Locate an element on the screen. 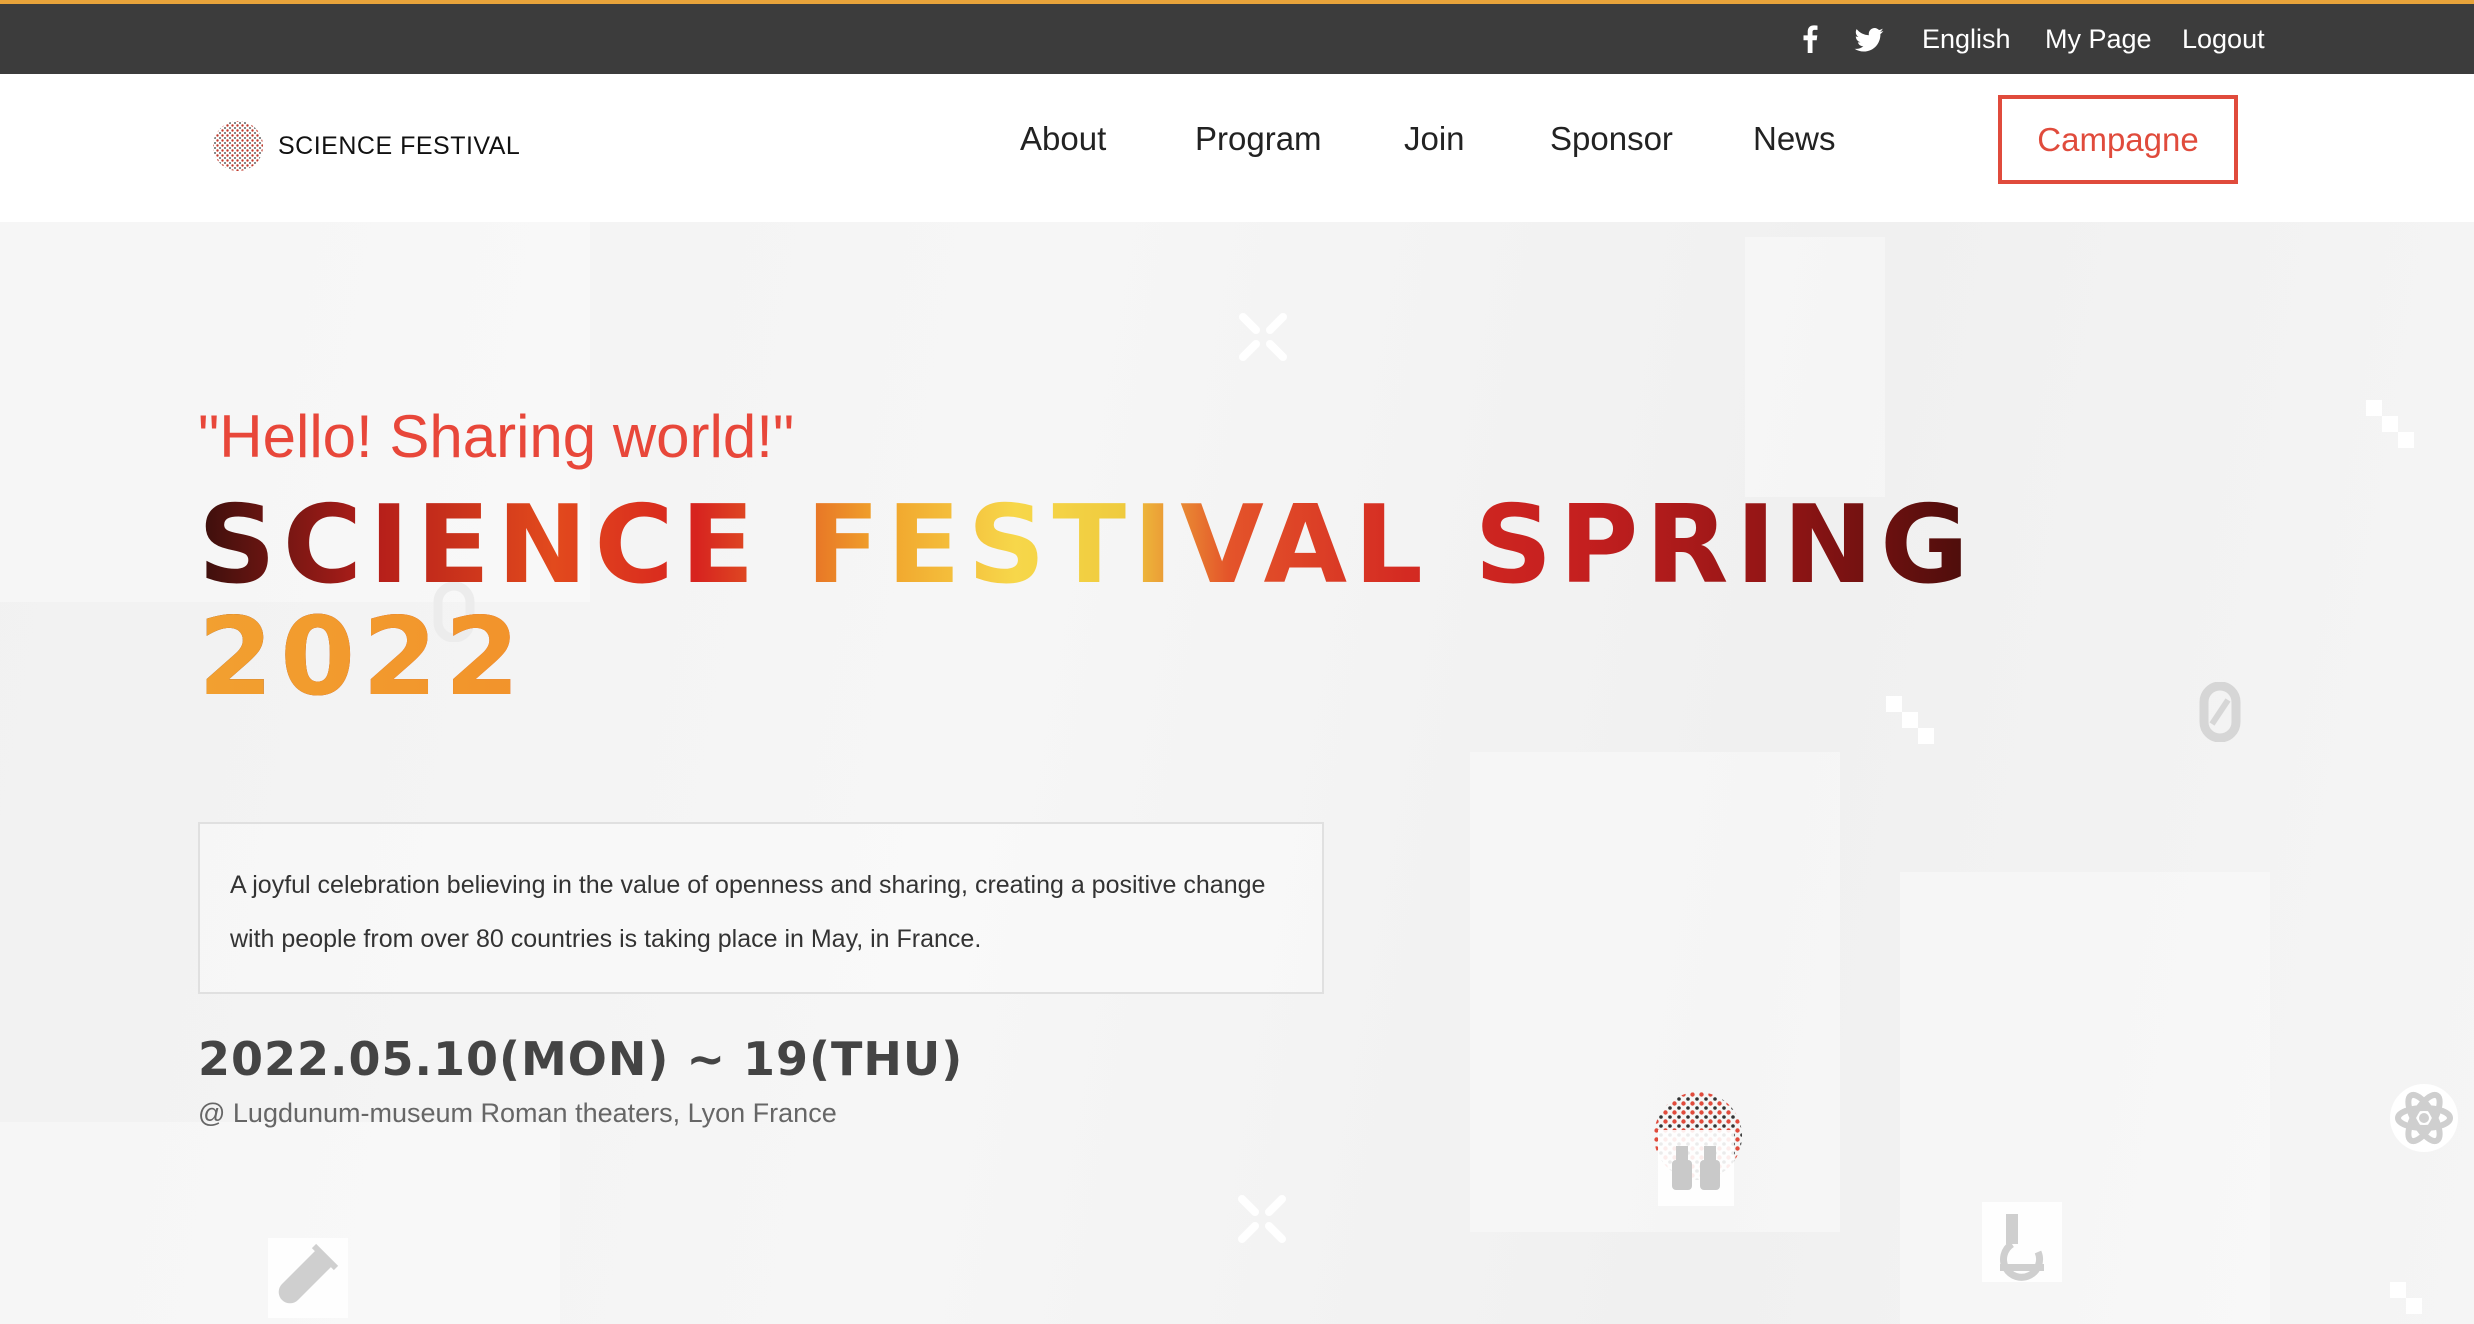 The image size is (2474, 1324). hero-title: SCIENCE FESTIVAL SPRING 2022 is located at coordinates (1087, 602).